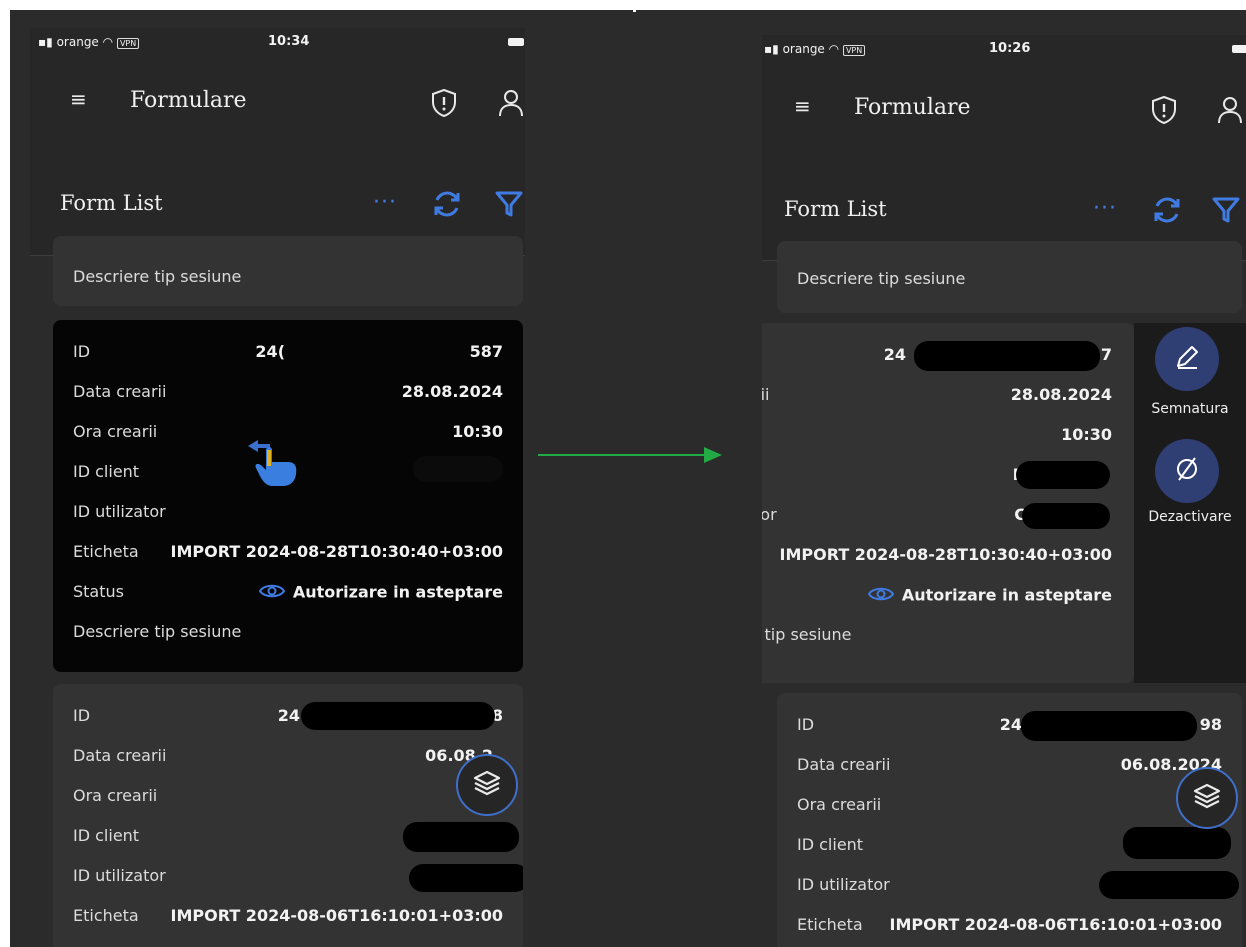 This screenshot has width=1246, height=947. Describe the element at coordinates (771, 49) in the screenshot. I see `signal-icon: ▪▮` at that location.